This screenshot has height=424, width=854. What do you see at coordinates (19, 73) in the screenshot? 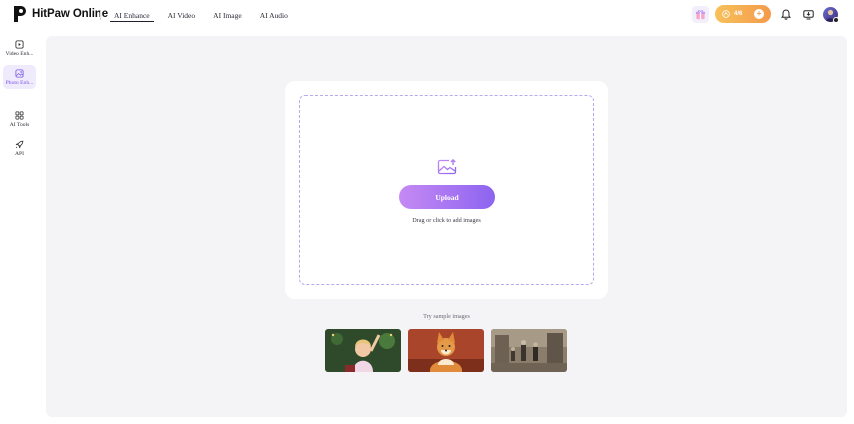
I see `photo-enhance-icon` at bounding box center [19, 73].